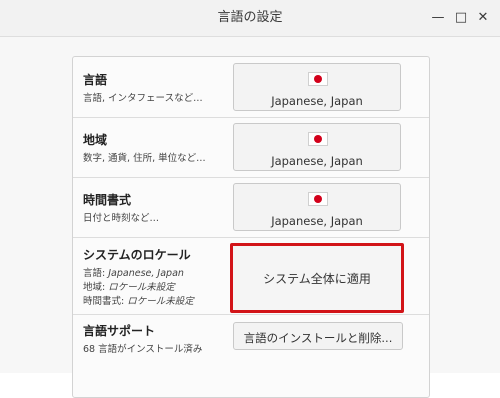  I want to click on system-locale-language-label: 言語:, so click(96, 273).